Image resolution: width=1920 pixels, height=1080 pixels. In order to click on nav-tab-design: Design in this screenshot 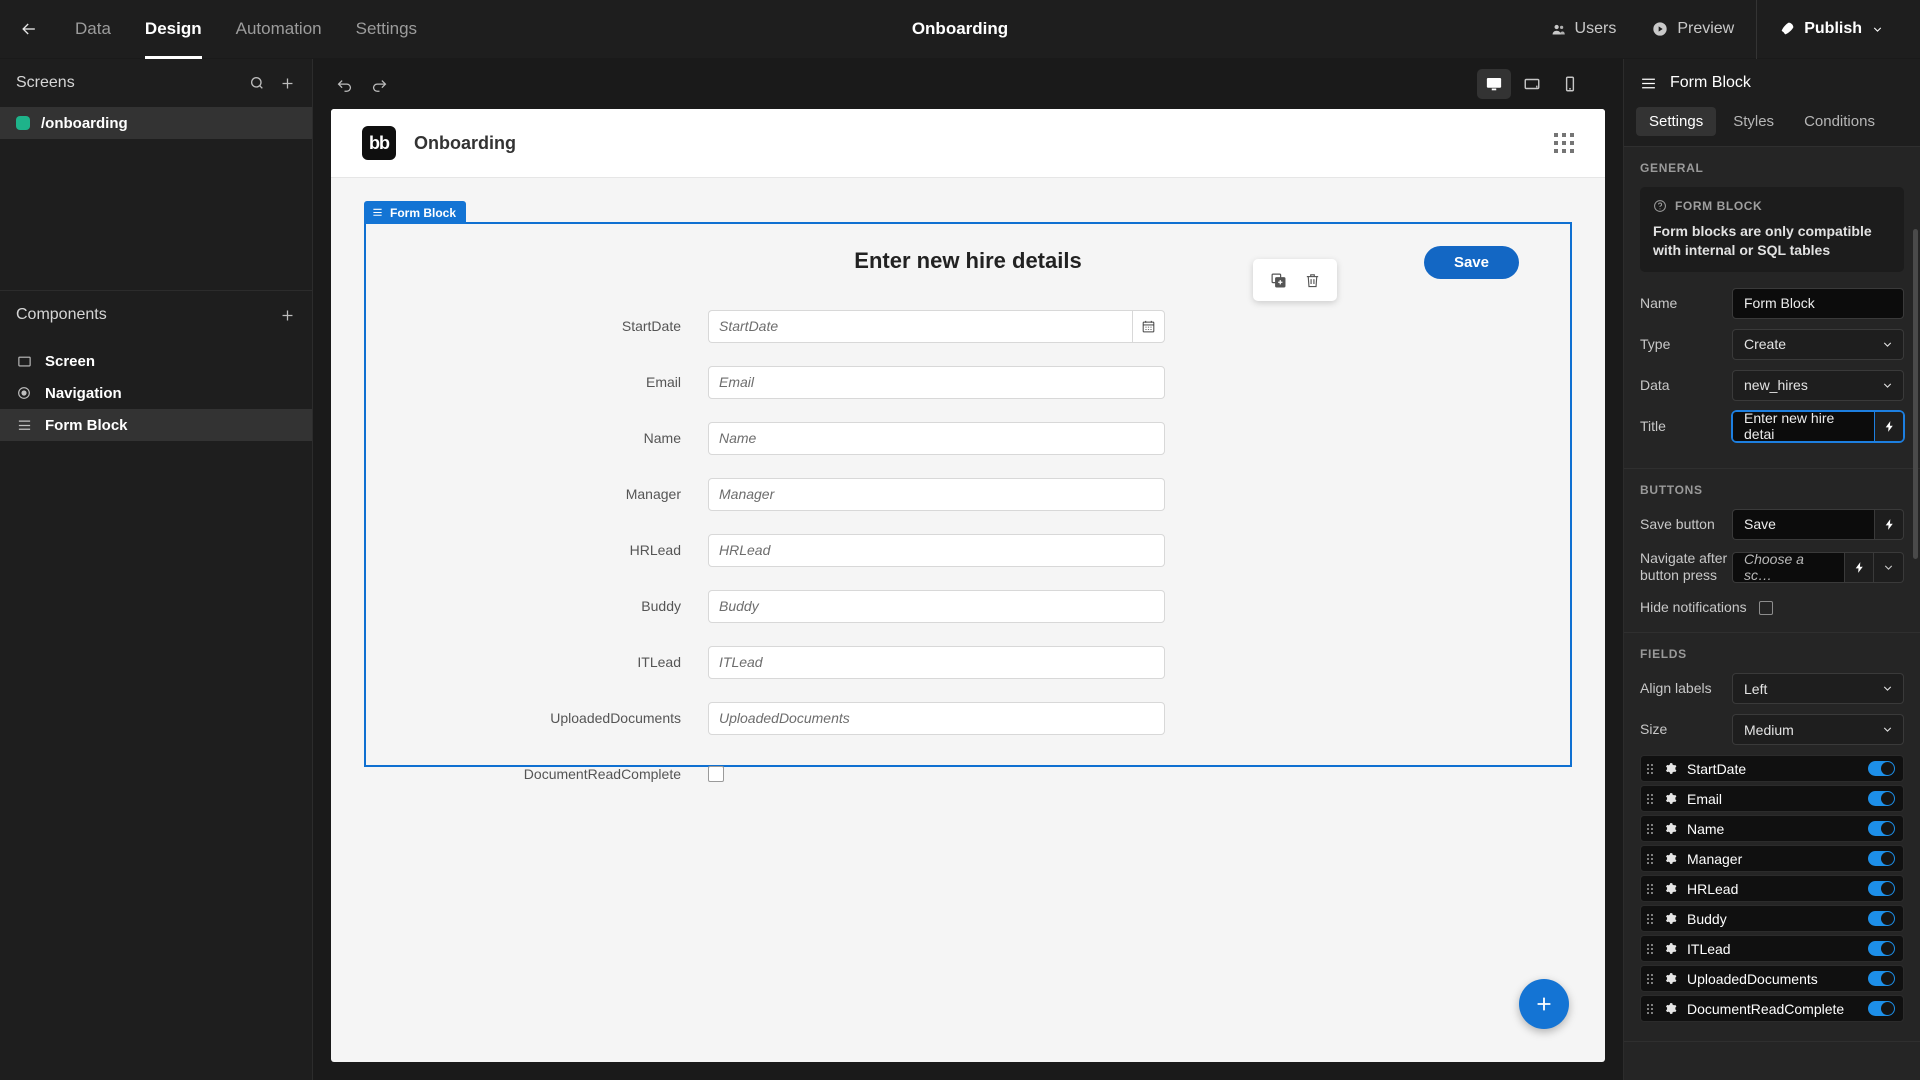, I will do `click(173, 29)`.